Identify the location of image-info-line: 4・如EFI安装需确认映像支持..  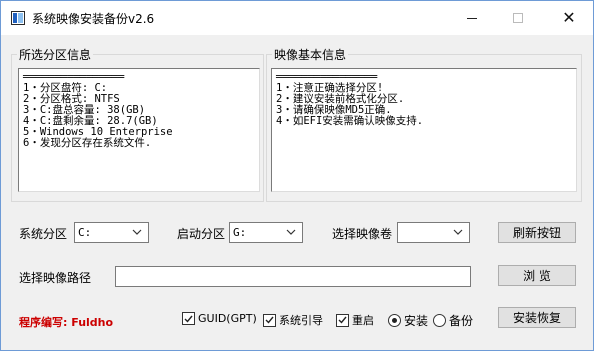
(350, 121).